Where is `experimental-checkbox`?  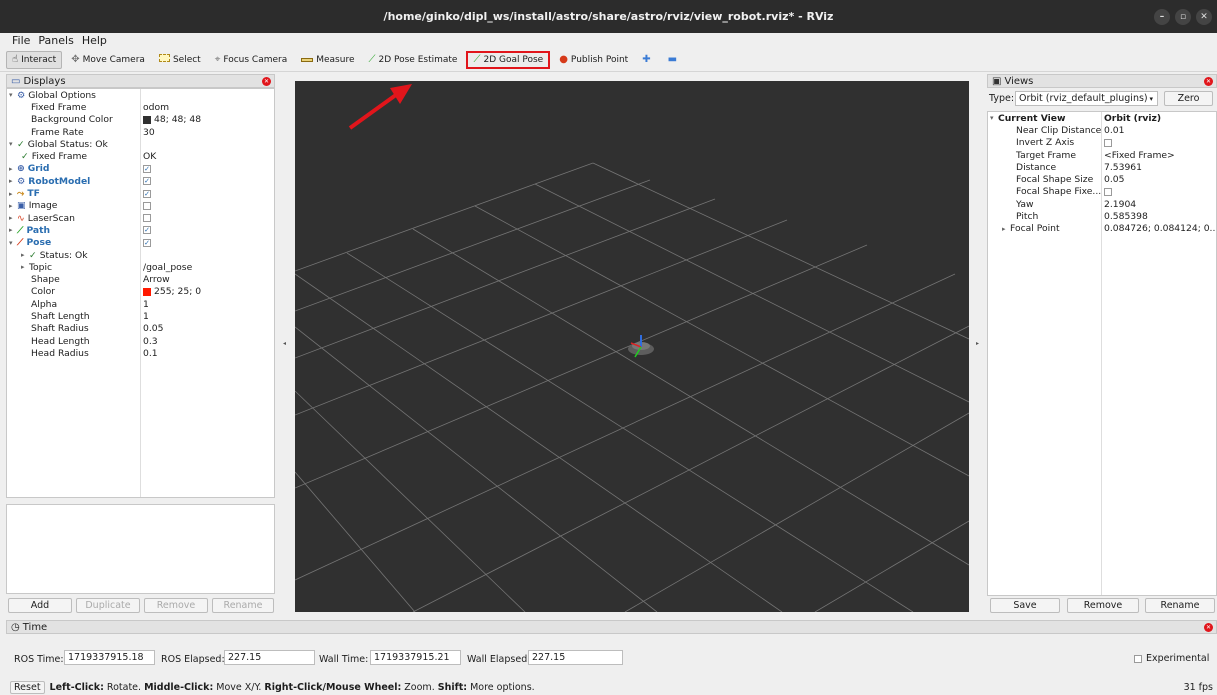
experimental-checkbox is located at coordinates (1138, 658).